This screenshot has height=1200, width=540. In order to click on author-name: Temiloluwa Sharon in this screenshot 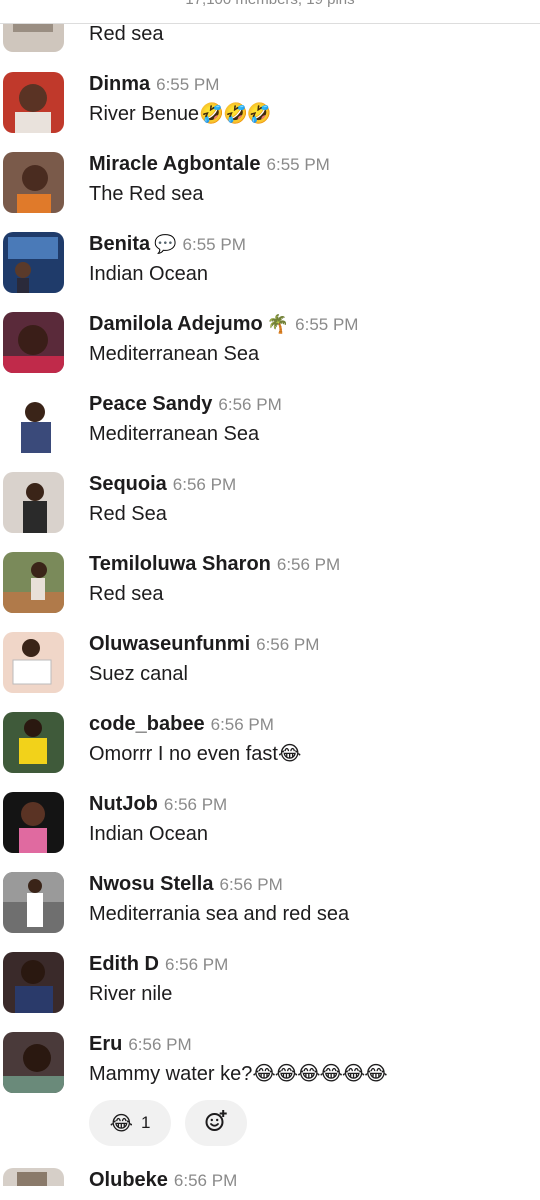, I will do `click(180, 564)`.